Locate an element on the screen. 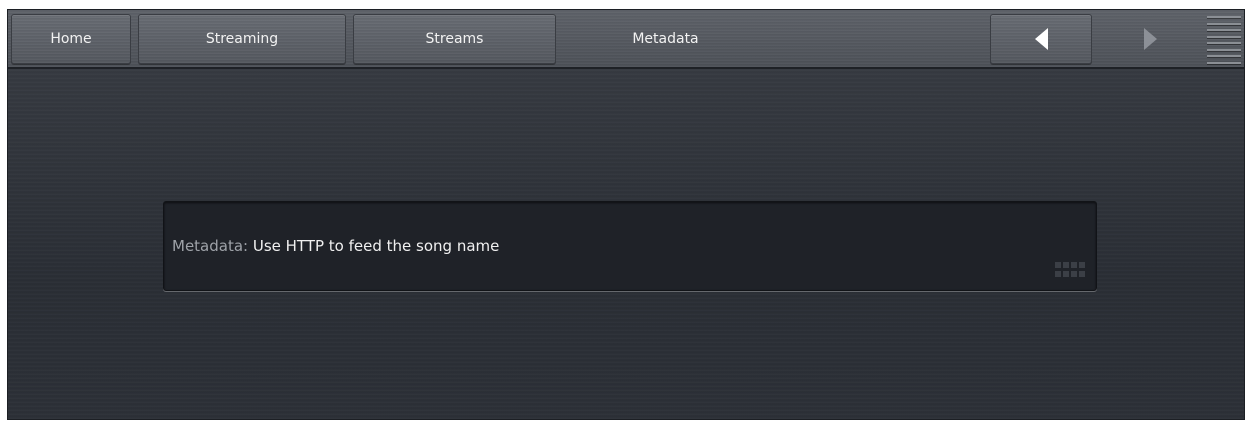  tab-streams-label: Streams is located at coordinates (454, 39).